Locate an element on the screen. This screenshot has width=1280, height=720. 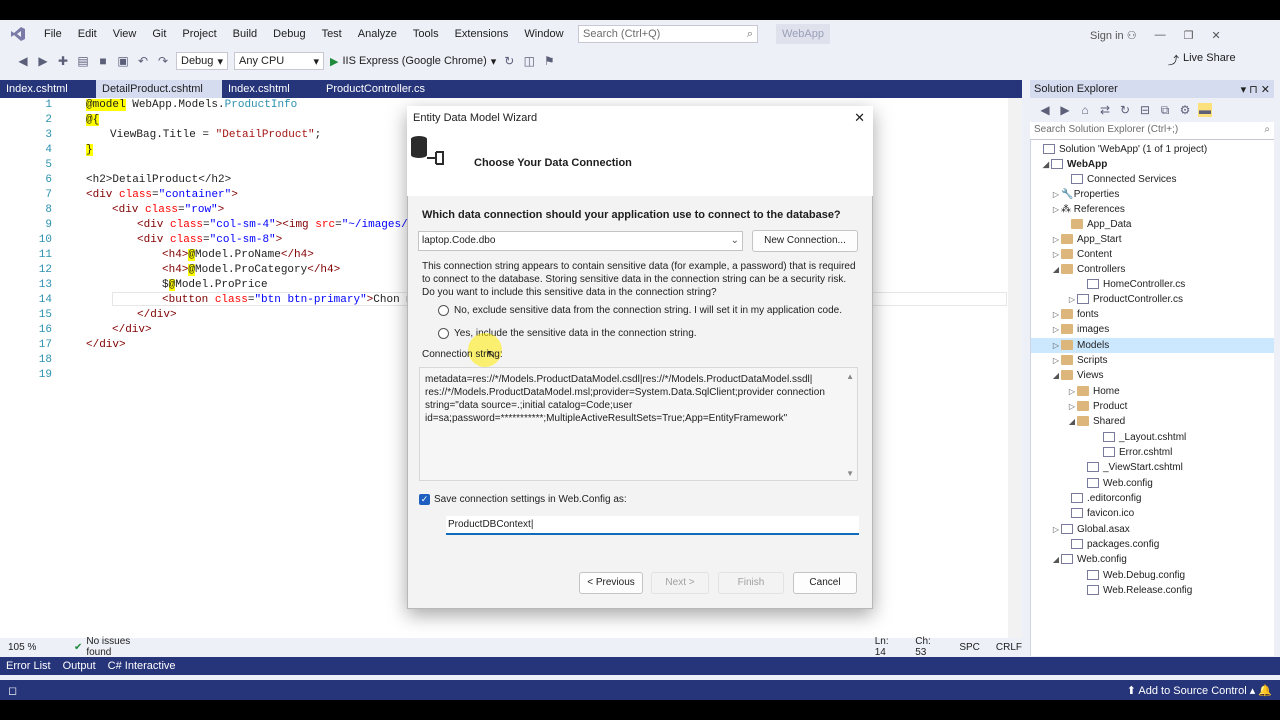
live-share-button: ⤴ Live Share is located at coordinates (1202, 60).